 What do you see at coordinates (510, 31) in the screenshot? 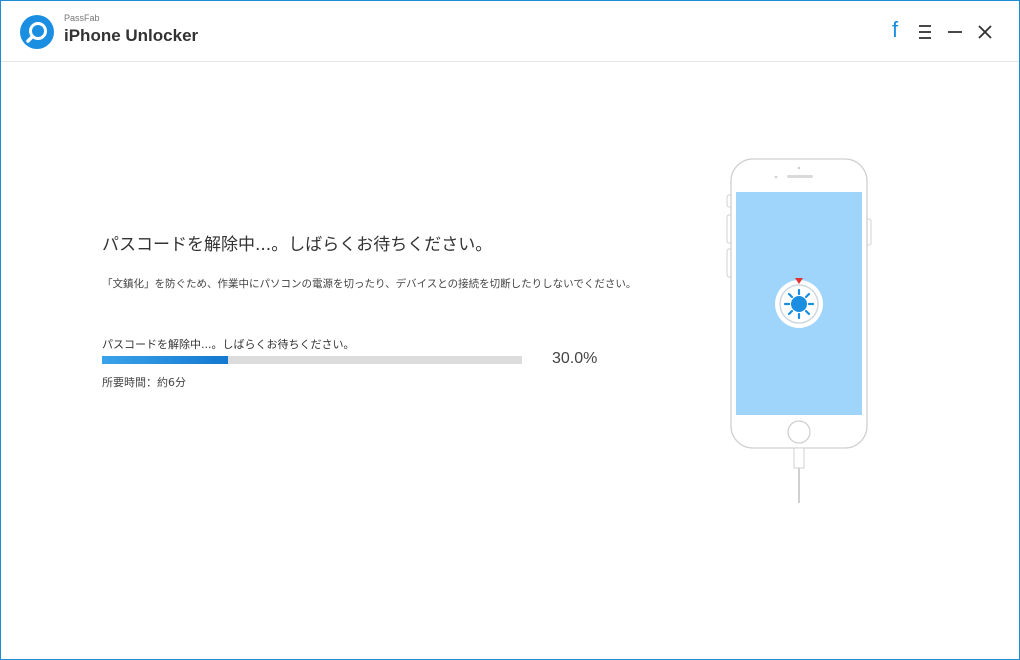
I see `title-bar: PassFab iPhone Unlocker f` at bounding box center [510, 31].